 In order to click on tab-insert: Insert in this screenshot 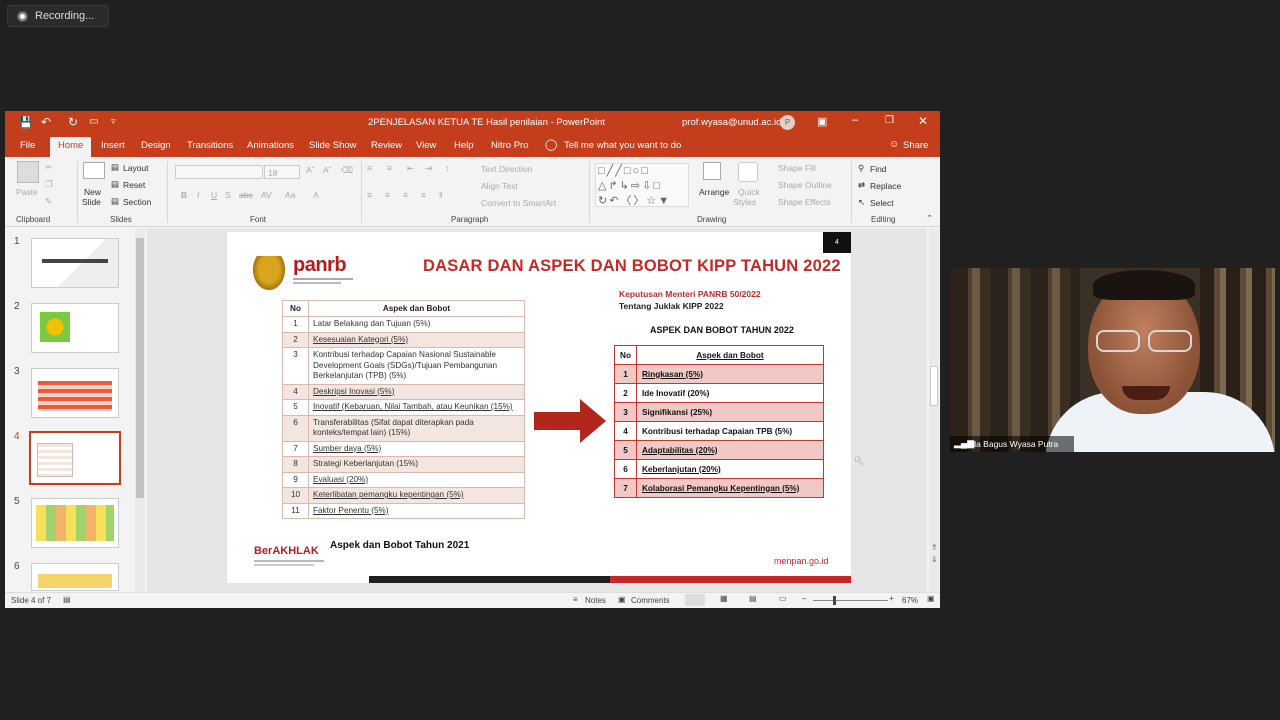, I will do `click(113, 145)`.